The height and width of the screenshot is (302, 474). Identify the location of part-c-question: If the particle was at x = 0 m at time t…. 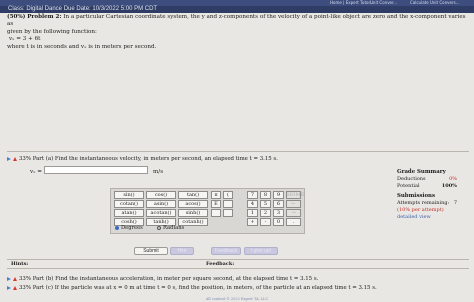
(215, 288).